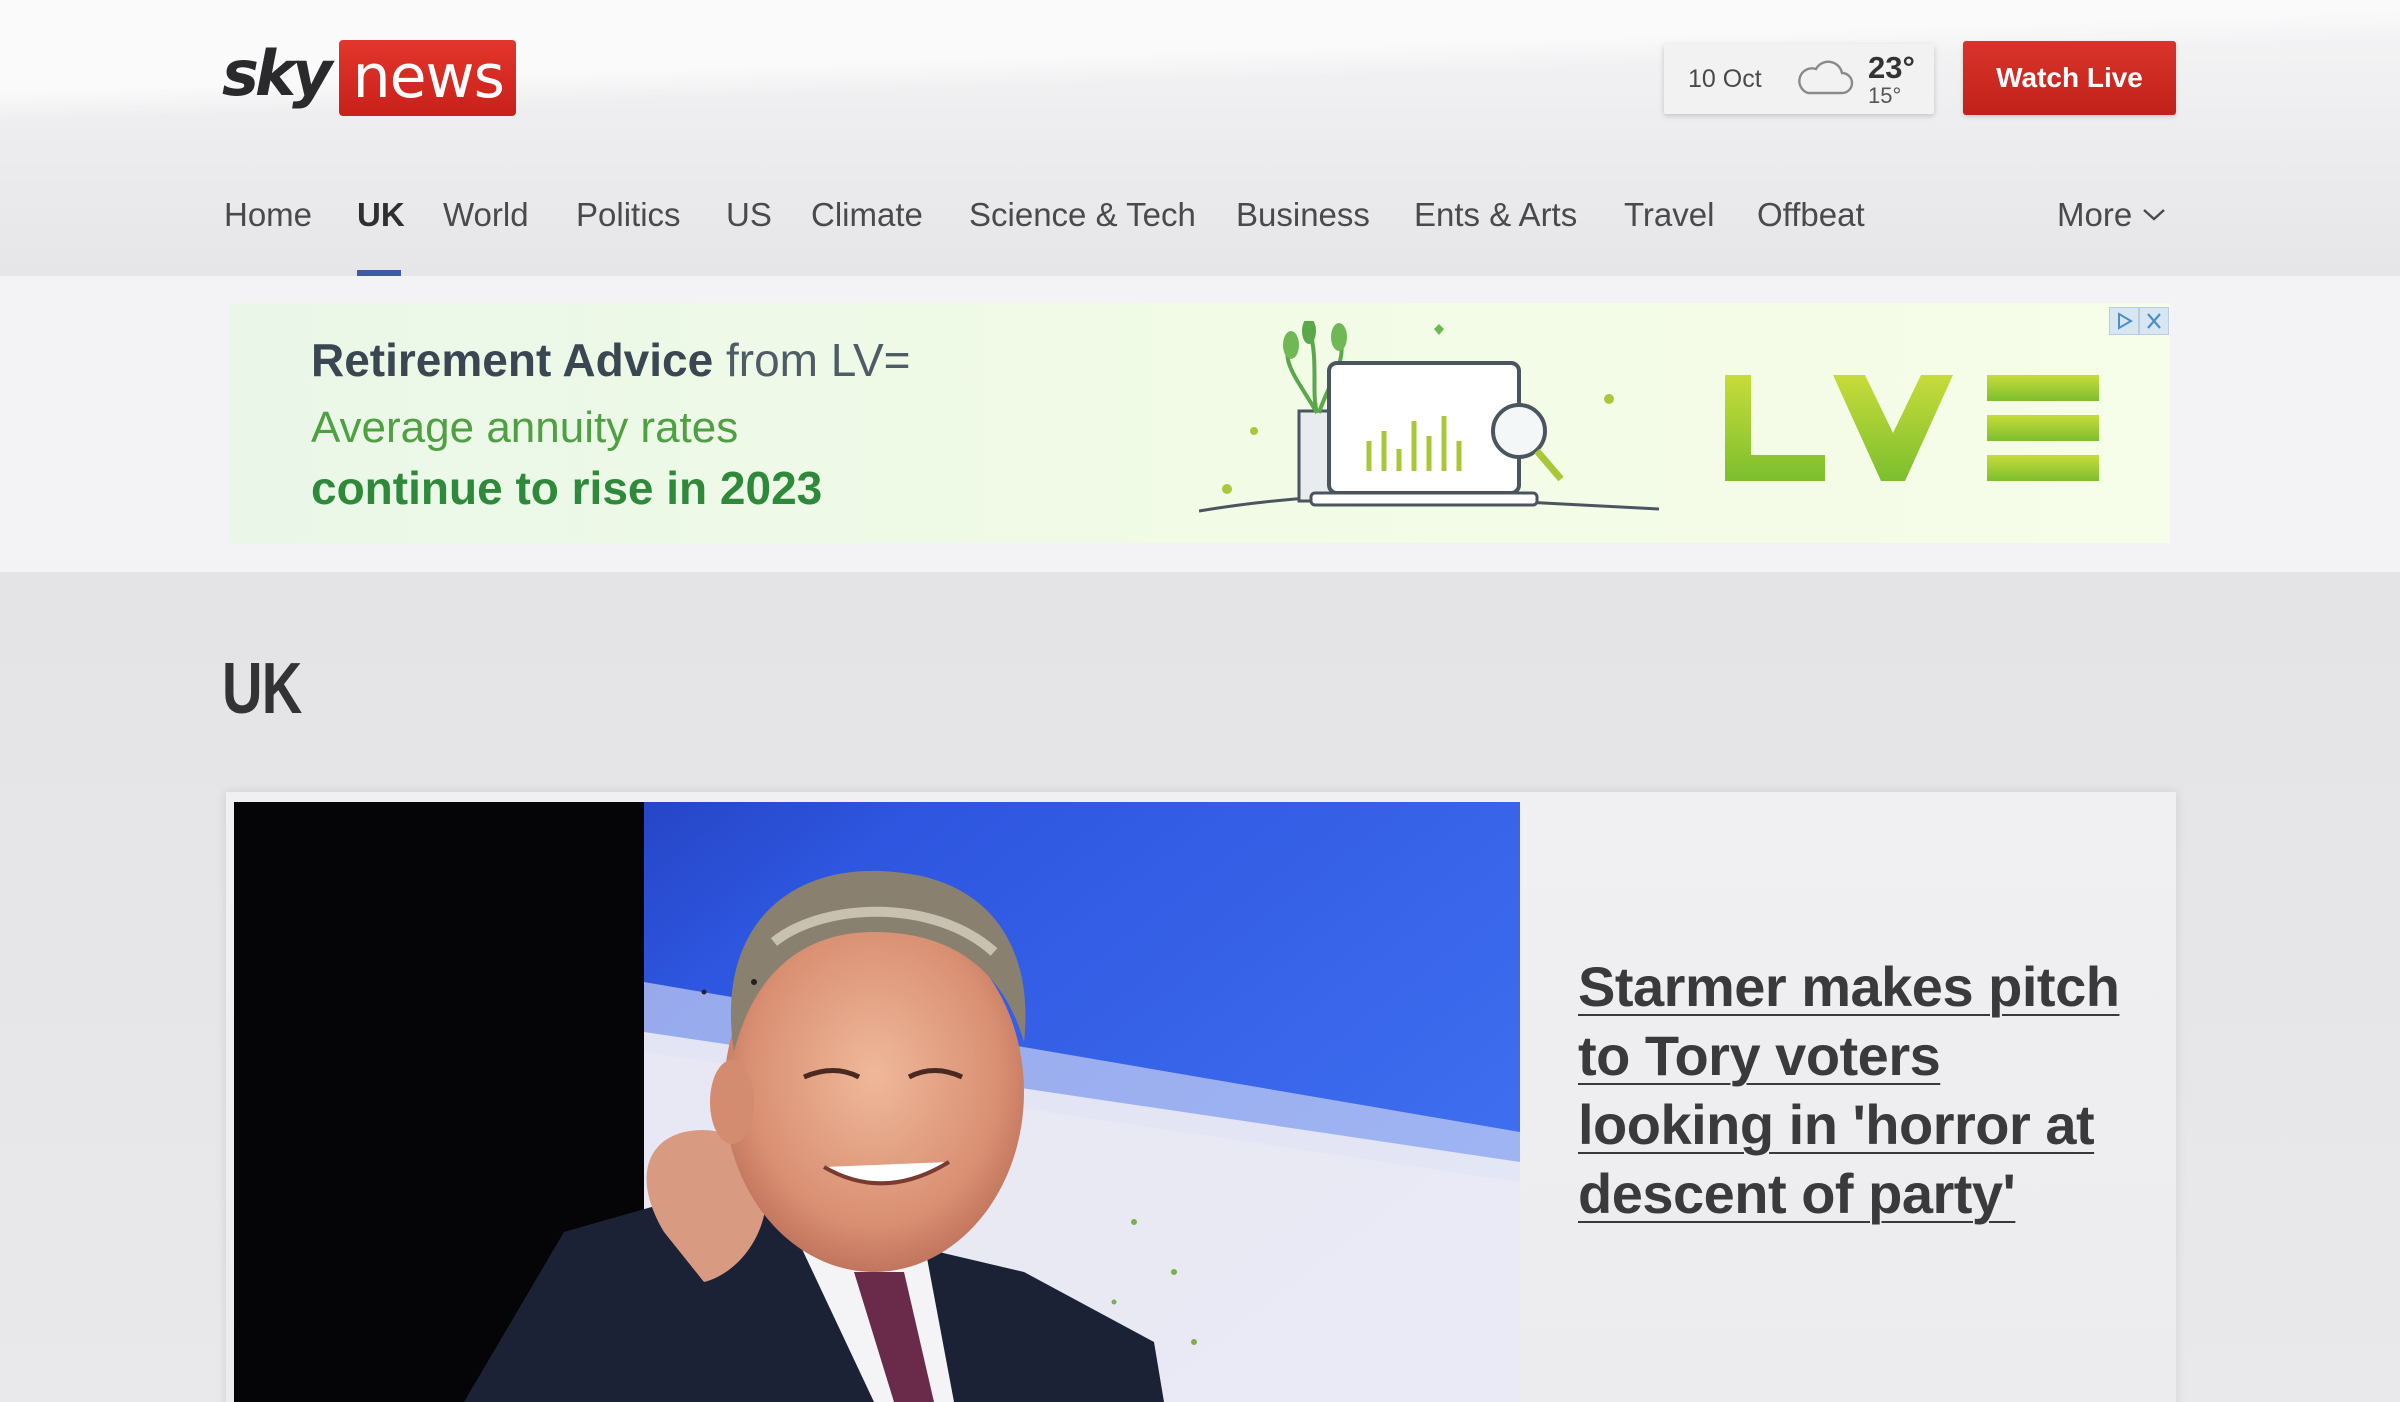  Describe the element at coordinates (268, 236) in the screenshot. I see `nav-item-home: Home` at that location.